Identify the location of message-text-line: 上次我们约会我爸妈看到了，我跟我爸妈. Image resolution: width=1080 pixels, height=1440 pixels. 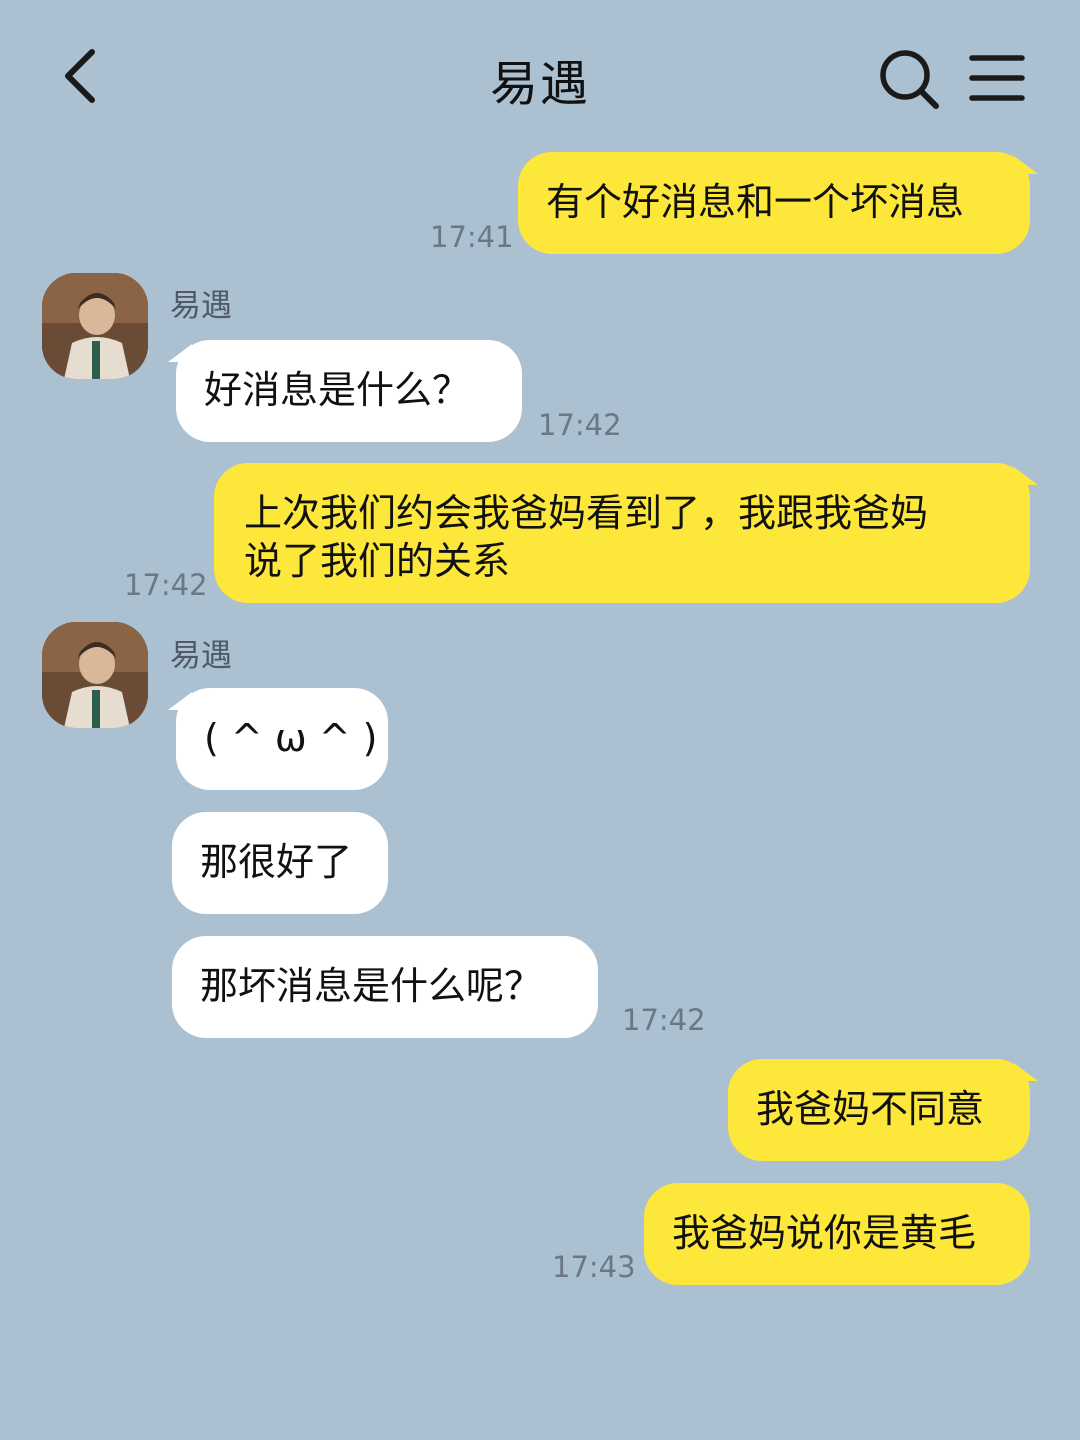
(586, 513).